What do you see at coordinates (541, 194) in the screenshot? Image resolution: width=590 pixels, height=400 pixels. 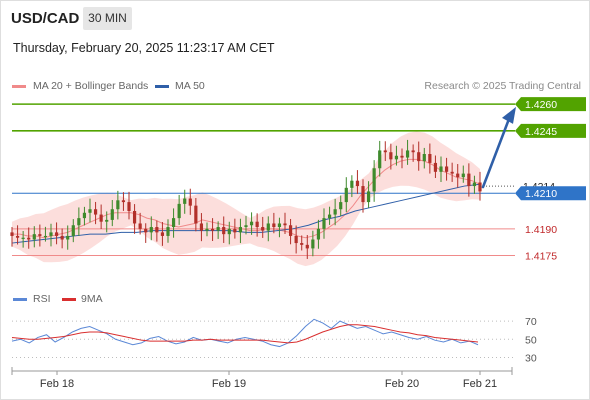 I see `level-tag-text: 1.4210` at bounding box center [541, 194].